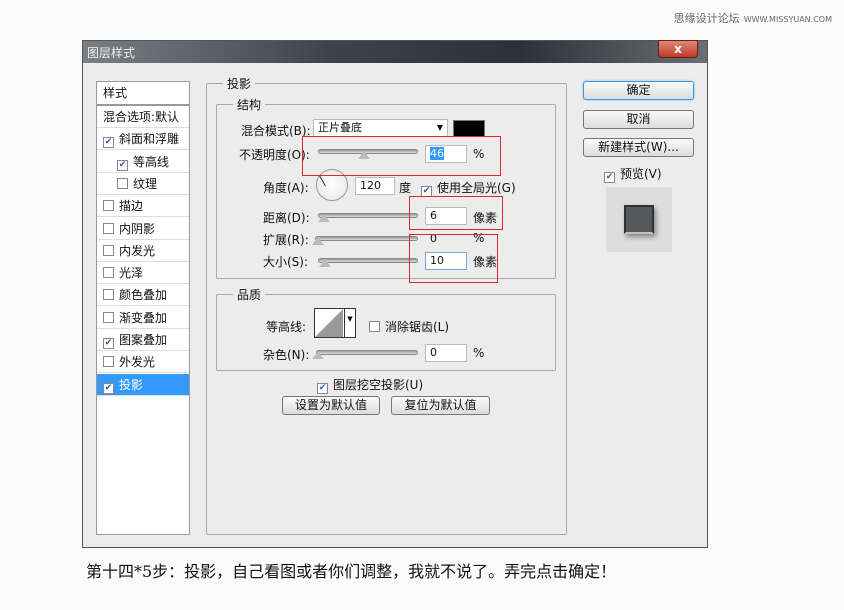 The image size is (844, 610). Describe the element at coordinates (405, 188) in the screenshot. I see `angle-unit: 度` at that location.